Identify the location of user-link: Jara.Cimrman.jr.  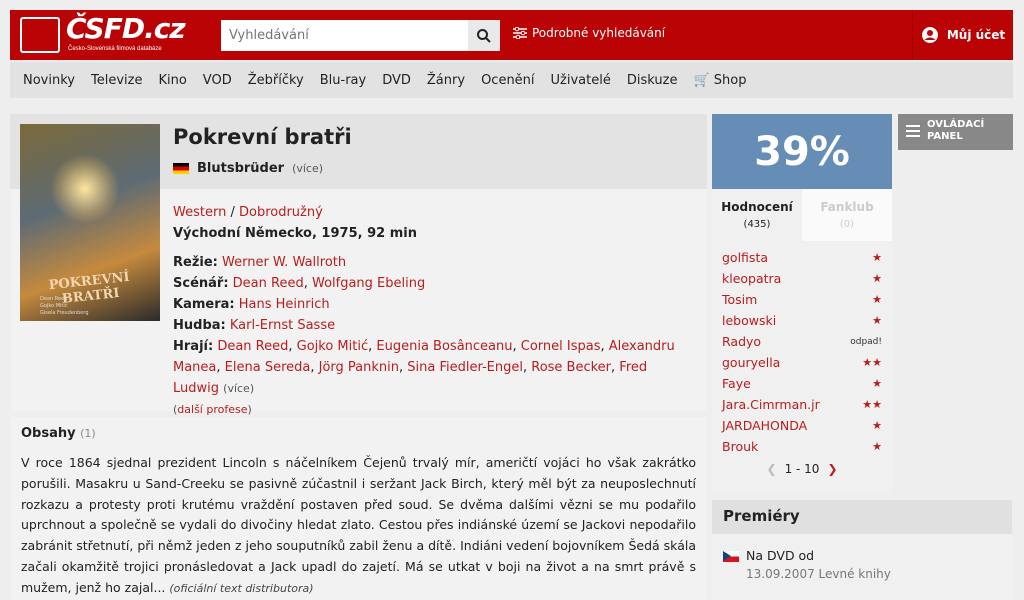
(771, 404).